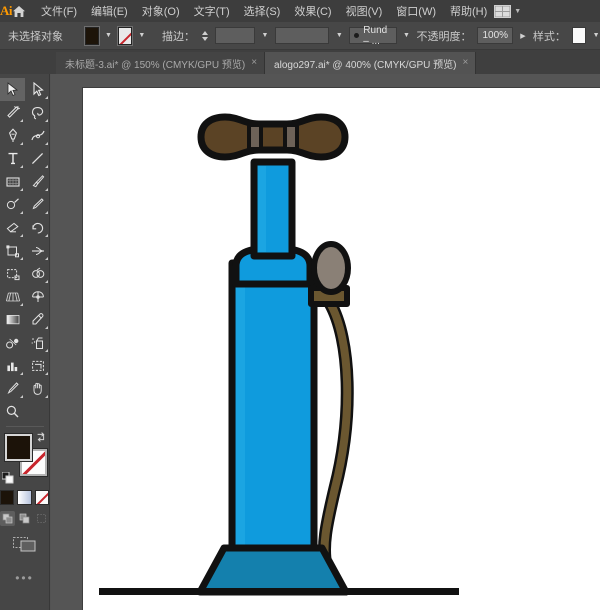  What do you see at coordinates (12, 411) in the screenshot?
I see `zoom-tool` at bounding box center [12, 411].